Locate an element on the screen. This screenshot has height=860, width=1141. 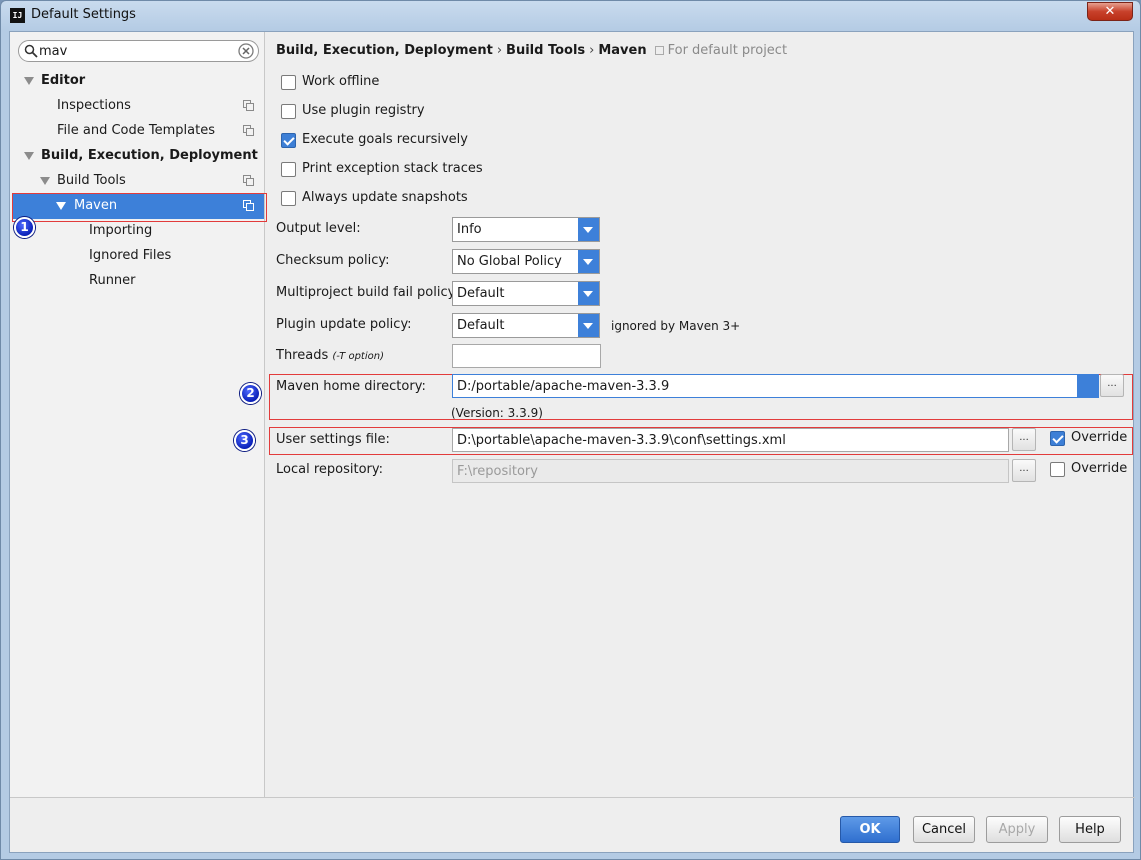
plugin-update-note: ignored by Maven 3+ is located at coordinates (676, 326).